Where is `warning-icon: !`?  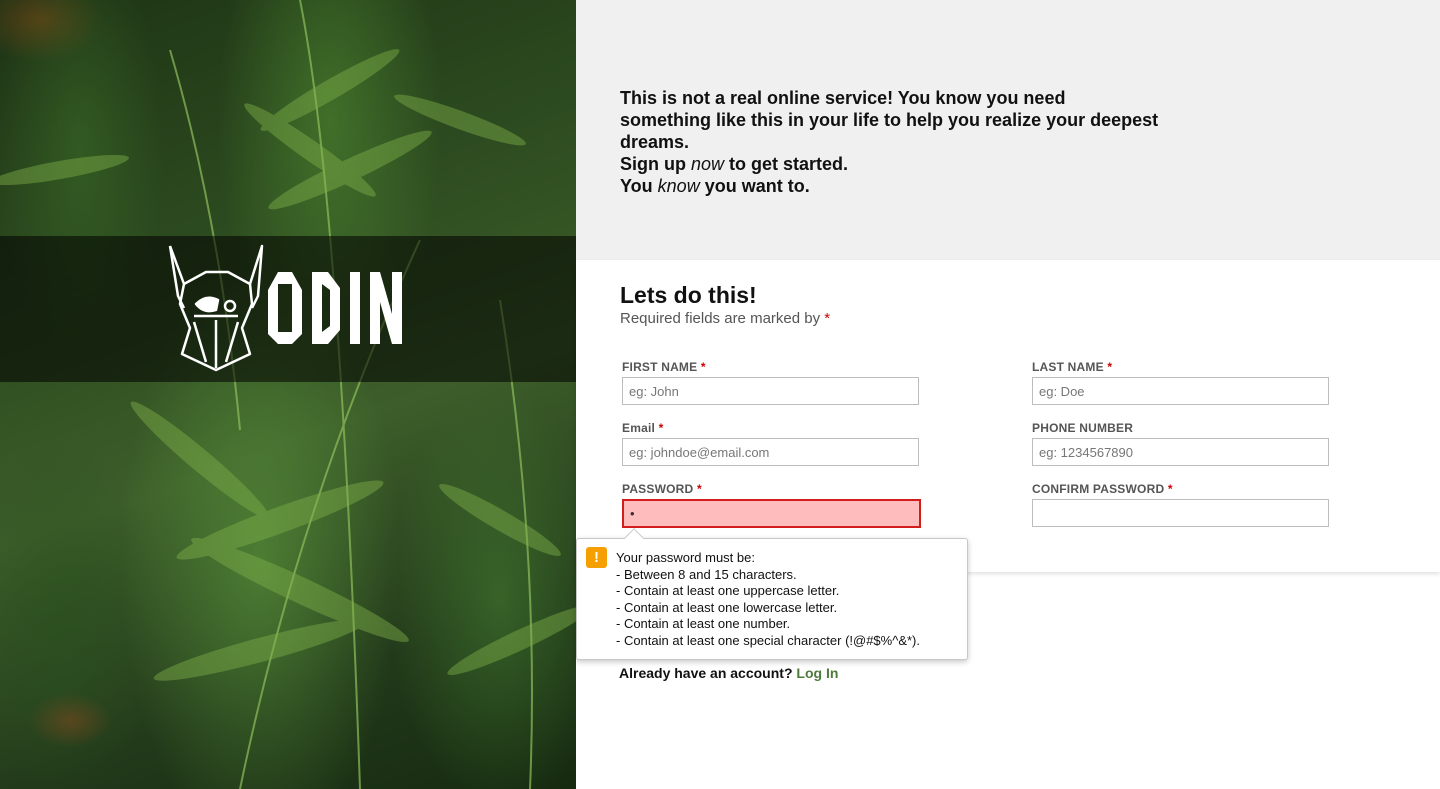
warning-icon: ! is located at coordinates (596, 557).